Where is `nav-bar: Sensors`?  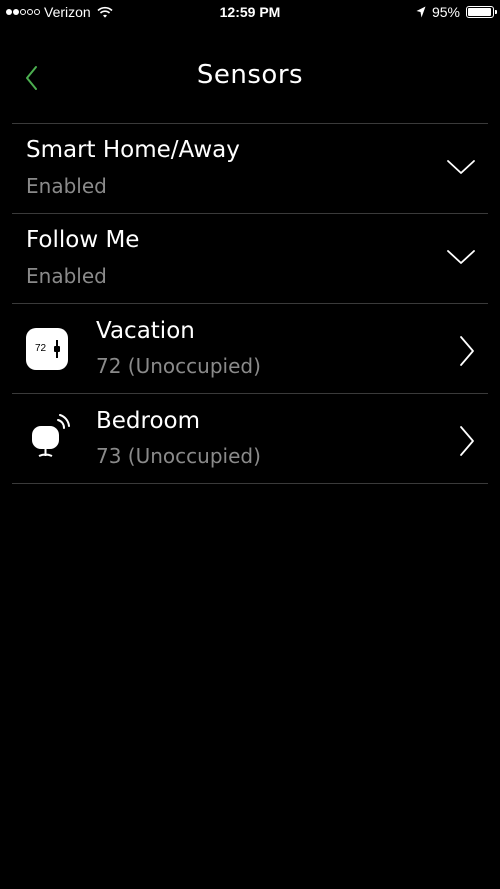 nav-bar: Sensors is located at coordinates (250, 78).